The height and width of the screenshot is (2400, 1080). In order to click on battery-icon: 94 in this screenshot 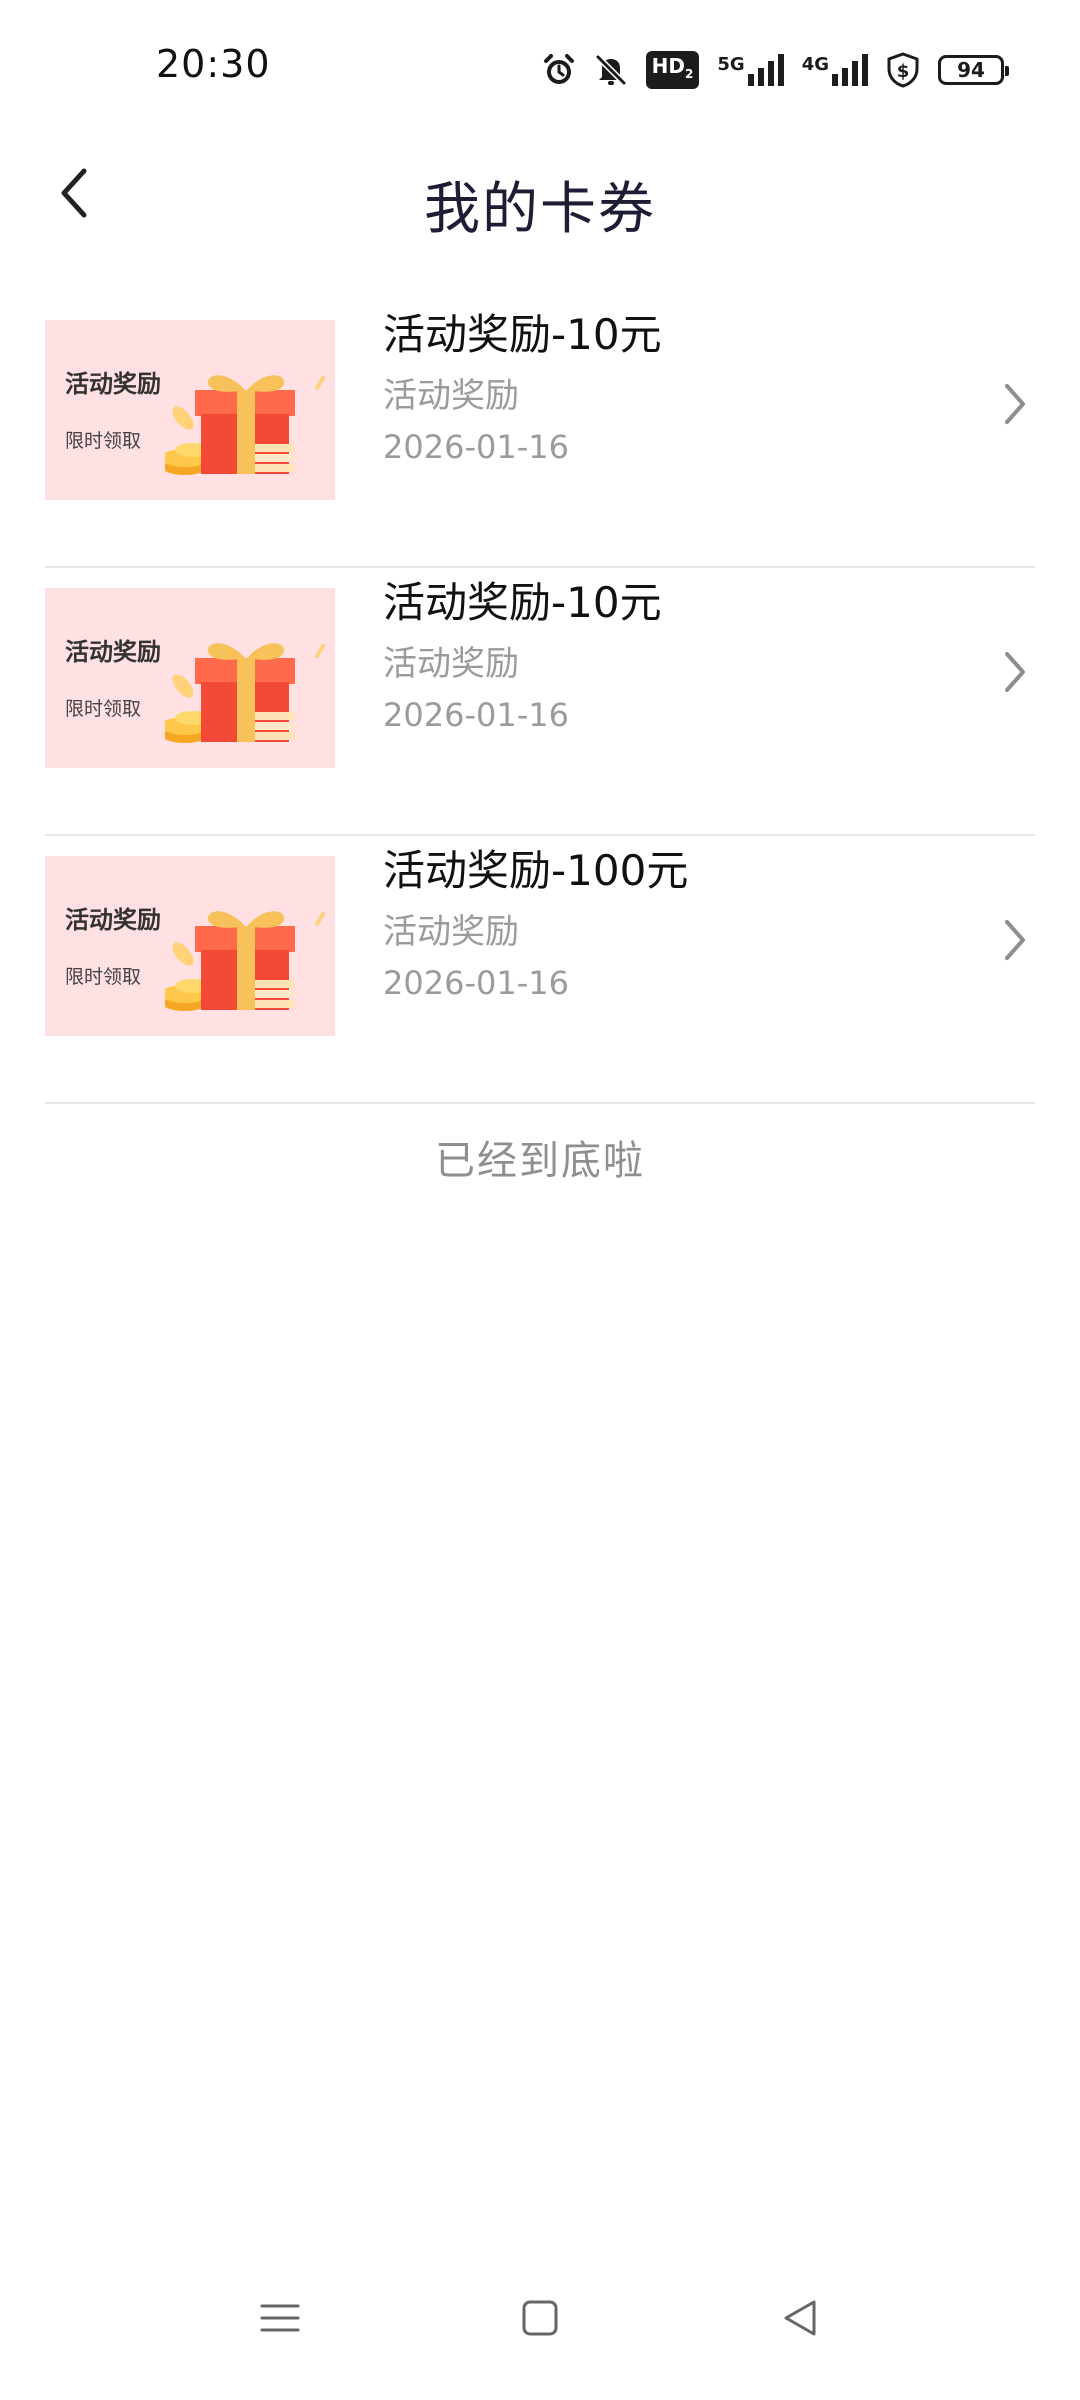, I will do `click(973, 70)`.